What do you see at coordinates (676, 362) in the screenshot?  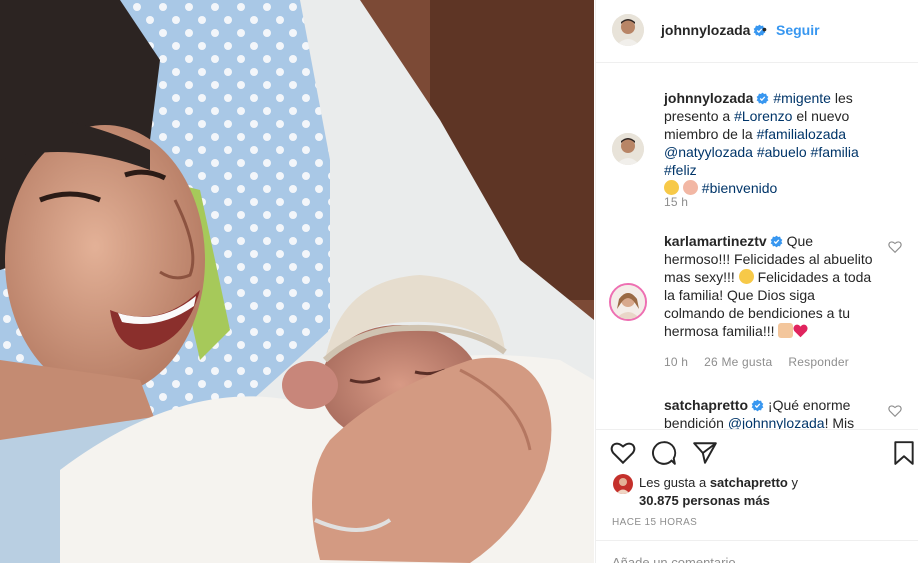 I see `comment-time: 10 h` at bounding box center [676, 362].